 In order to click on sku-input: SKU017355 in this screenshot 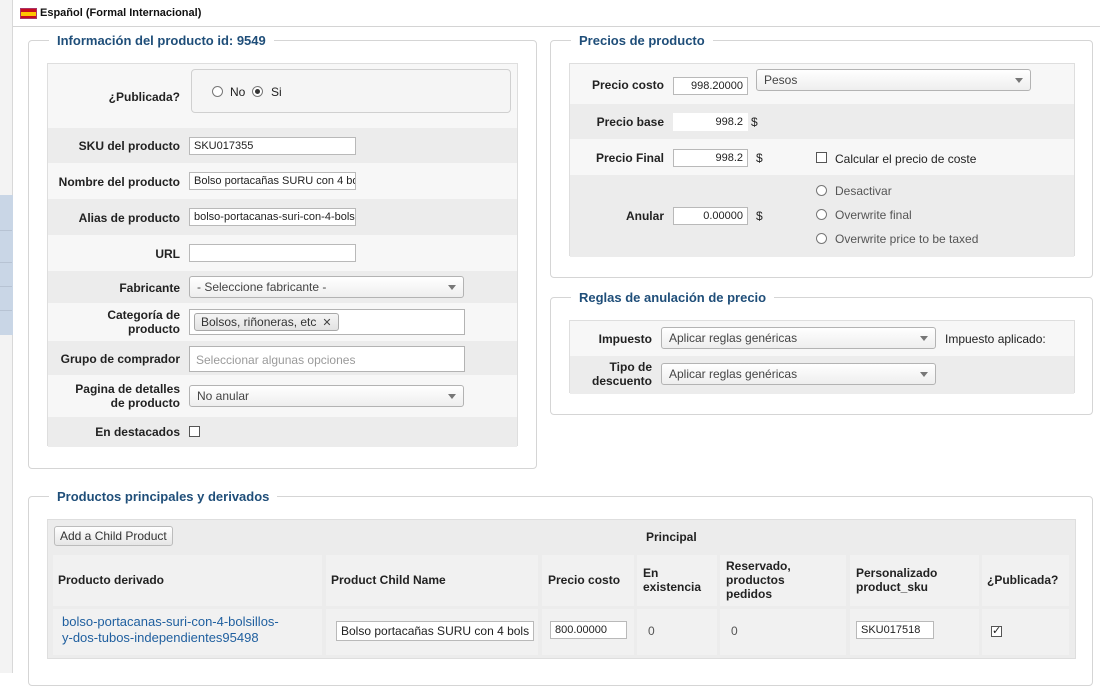, I will do `click(272, 146)`.